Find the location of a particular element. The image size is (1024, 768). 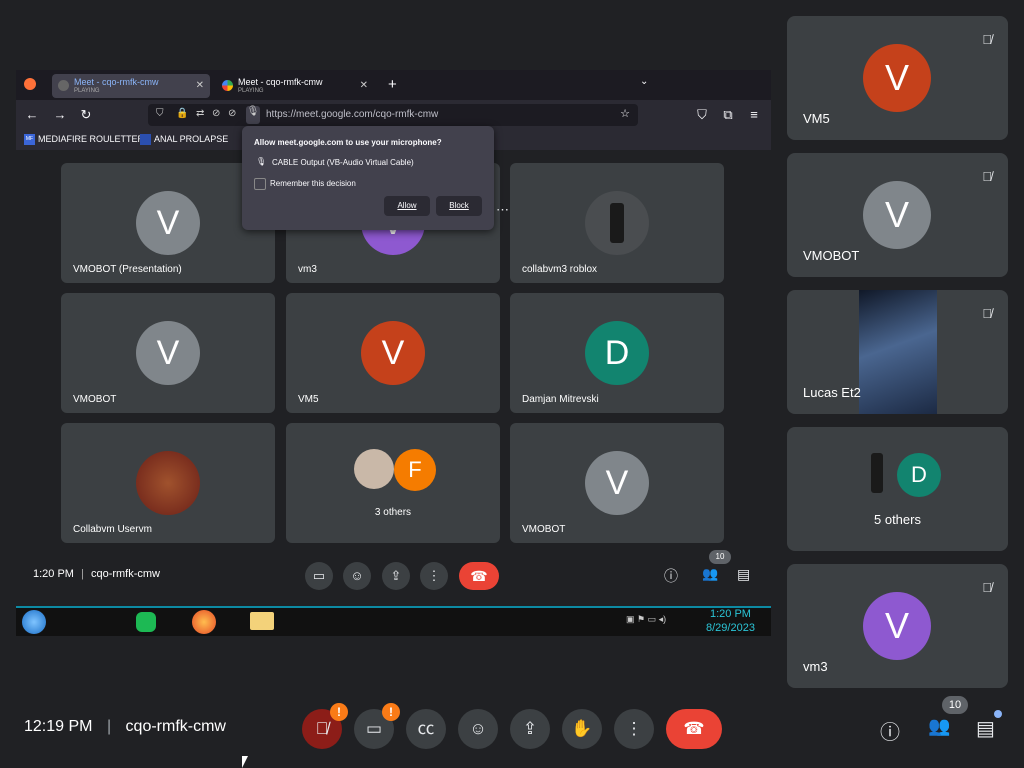

captions-button: ㏄ is located at coordinates (426, 729).